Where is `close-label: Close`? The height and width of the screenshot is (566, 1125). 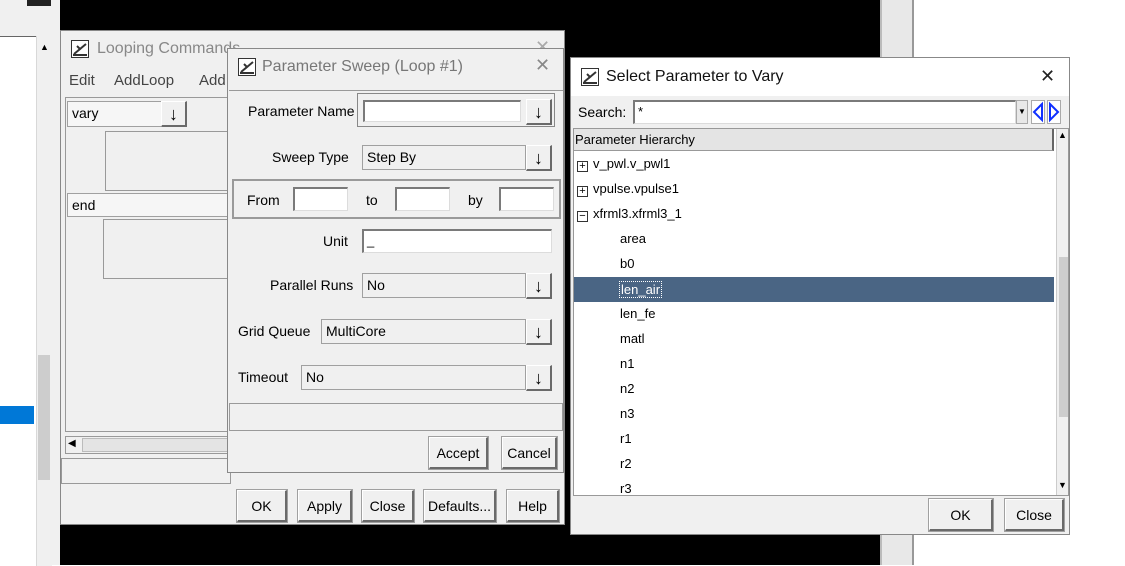 close-label: Close is located at coordinates (387, 505).